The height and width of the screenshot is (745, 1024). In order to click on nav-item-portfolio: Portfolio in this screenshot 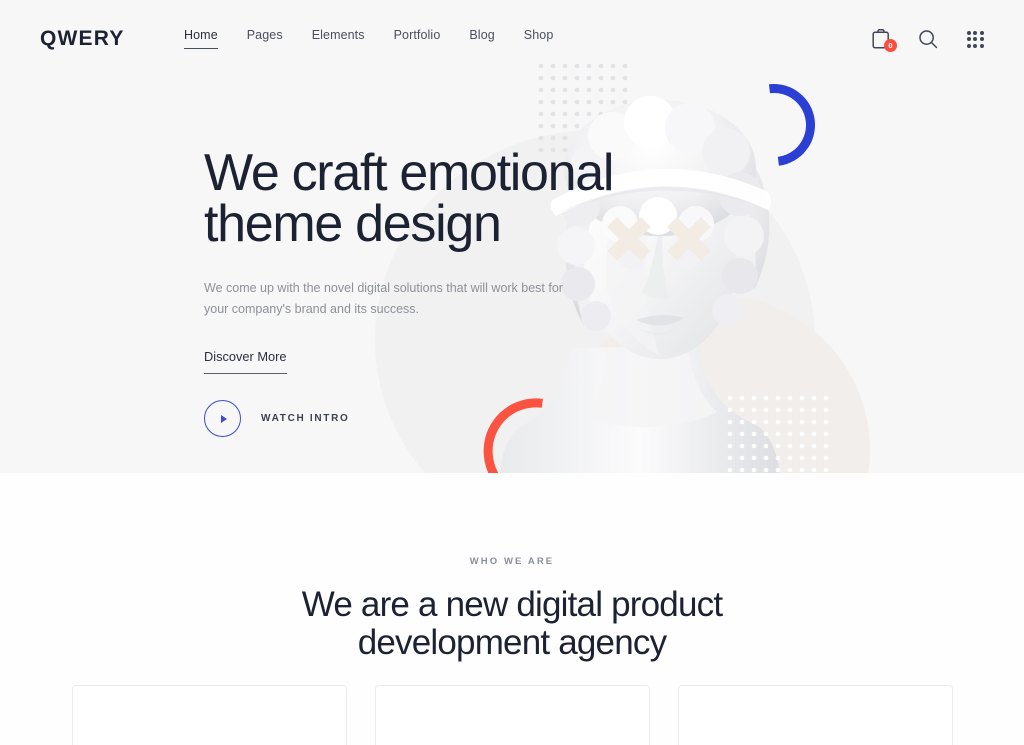, I will do `click(417, 38)`.